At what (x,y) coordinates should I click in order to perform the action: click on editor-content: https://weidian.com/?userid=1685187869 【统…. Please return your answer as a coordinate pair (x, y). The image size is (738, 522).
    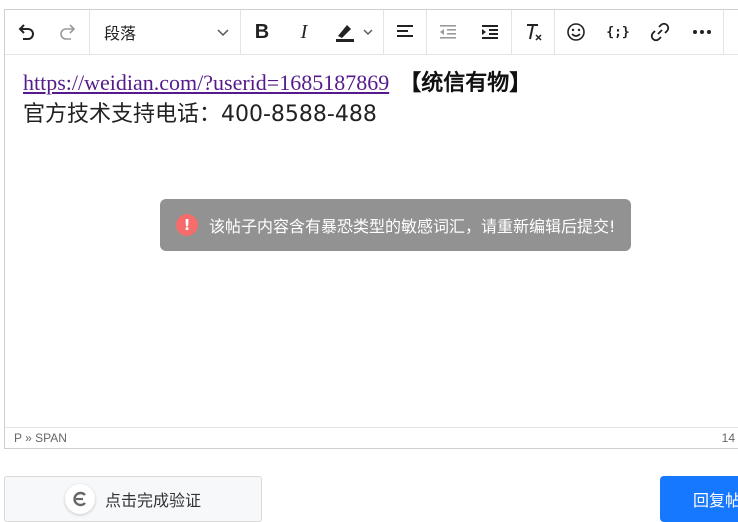
    Looking at the image, I should click on (378, 100).